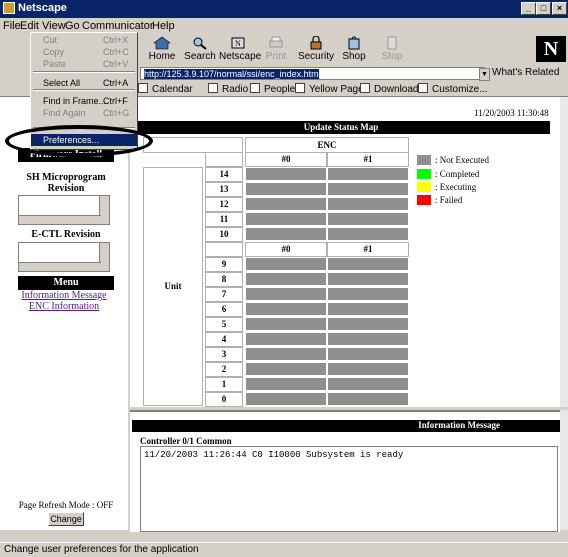 The width and height of the screenshot is (568, 557). I want to click on menu-item-shortcut: Ctrl+X, so click(116, 40).